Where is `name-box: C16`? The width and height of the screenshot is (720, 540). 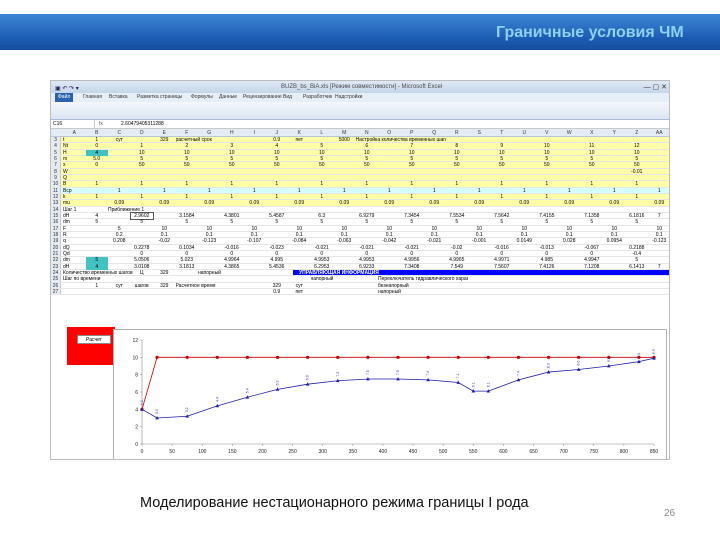 name-box: C16 is located at coordinates (73, 124).